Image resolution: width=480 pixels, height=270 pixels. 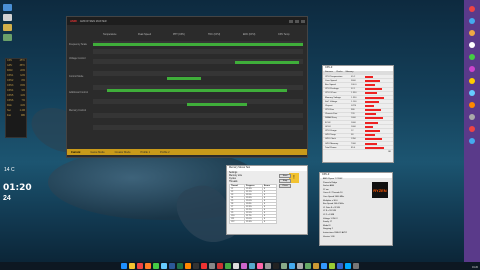 I want to click on firefox-icon, so click(x=148, y=266).